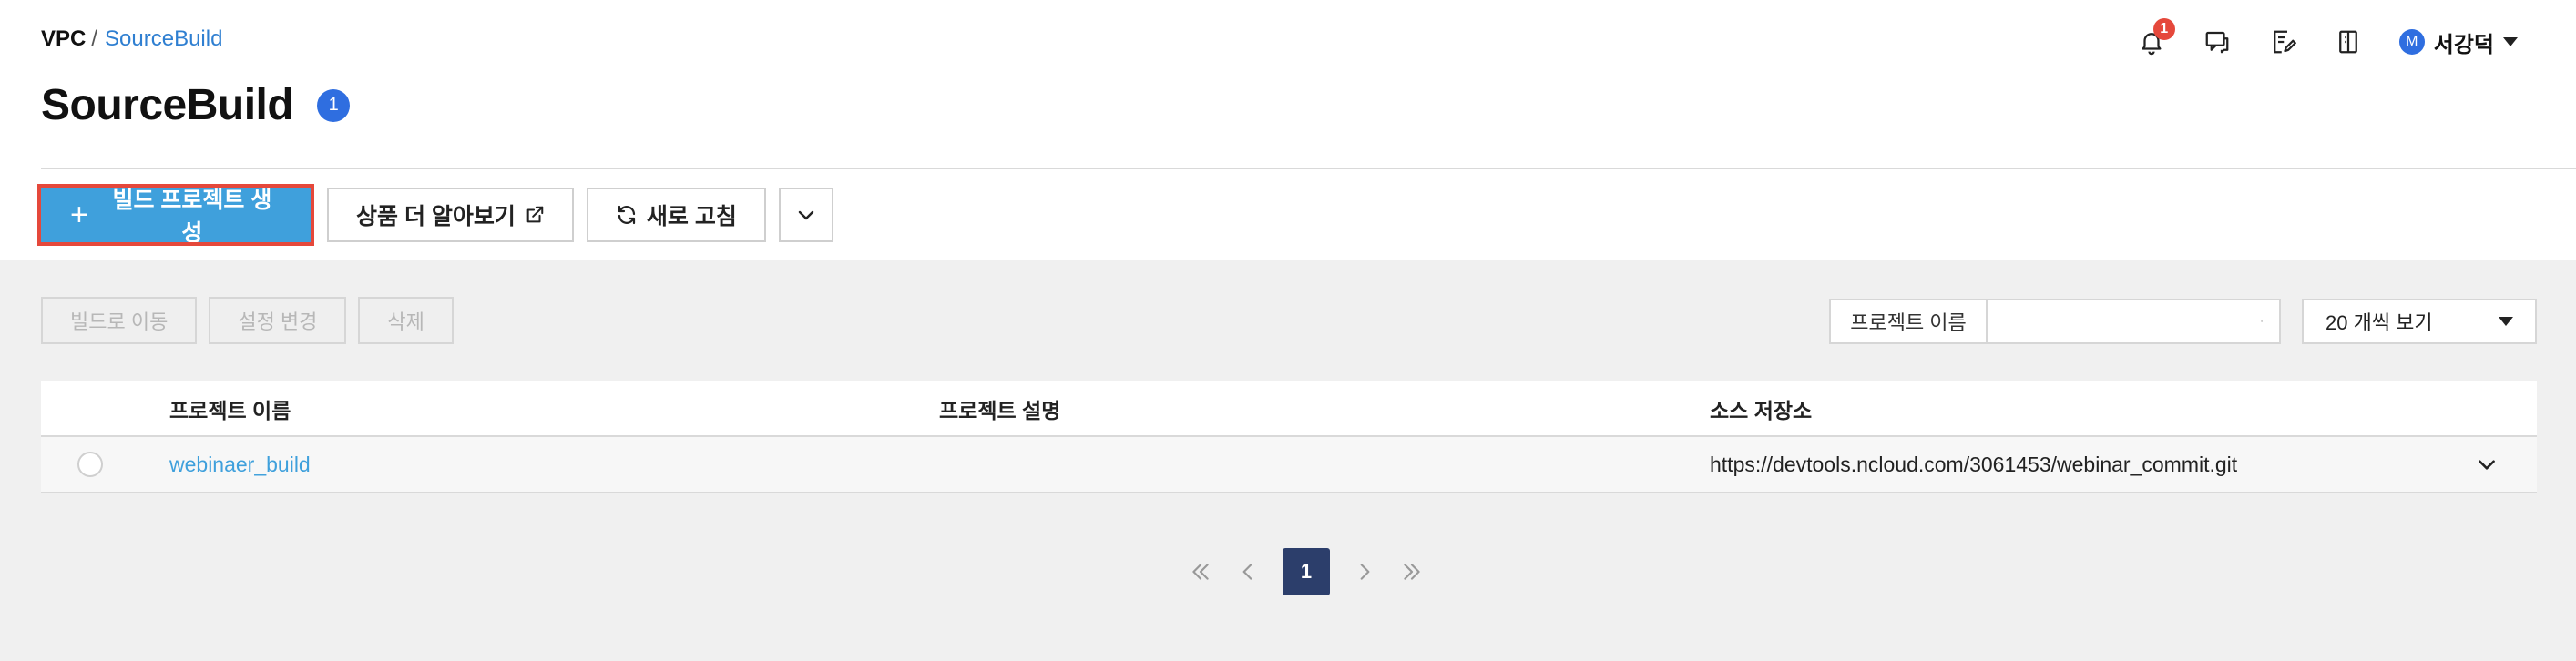  I want to click on page-number-current: 1, so click(1307, 571).